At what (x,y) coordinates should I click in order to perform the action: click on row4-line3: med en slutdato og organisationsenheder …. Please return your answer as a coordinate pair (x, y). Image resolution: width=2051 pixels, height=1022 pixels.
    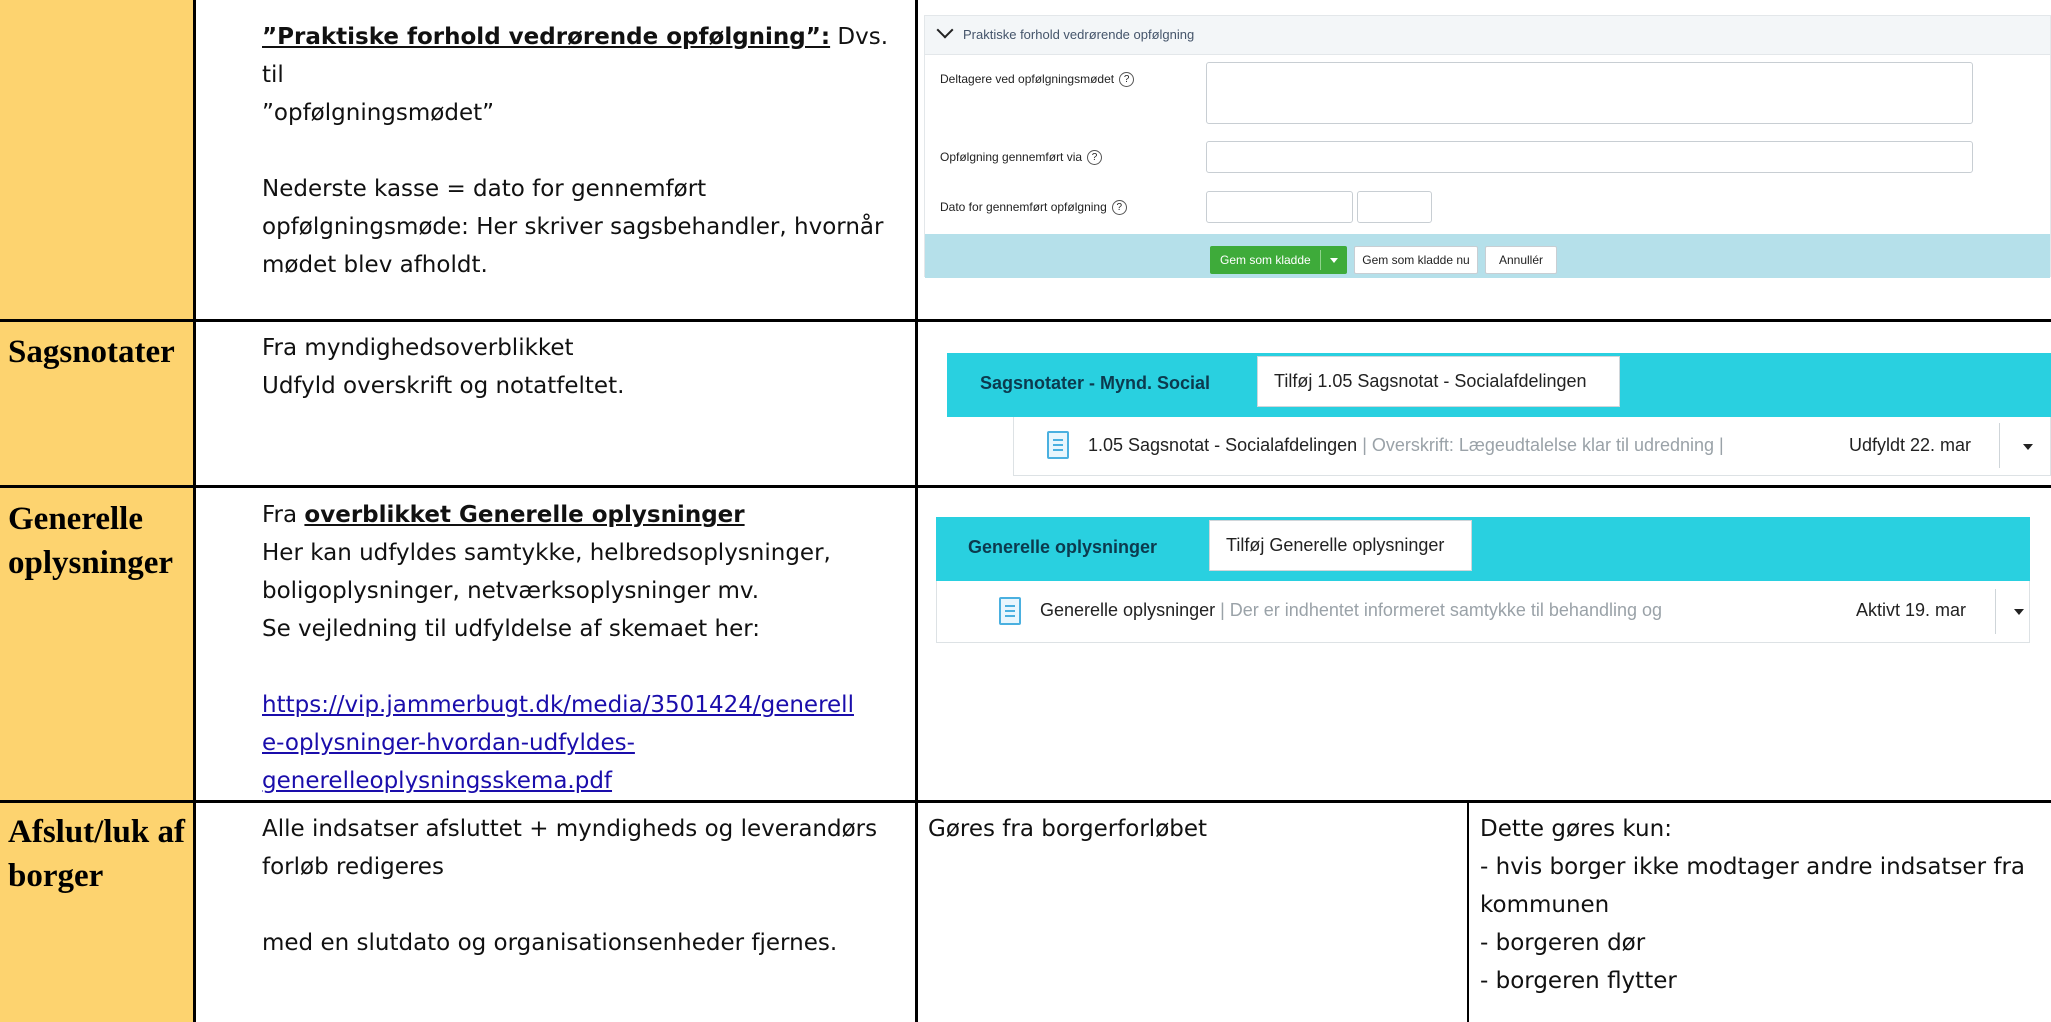
    Looking at the image, I should click on (550, 943).